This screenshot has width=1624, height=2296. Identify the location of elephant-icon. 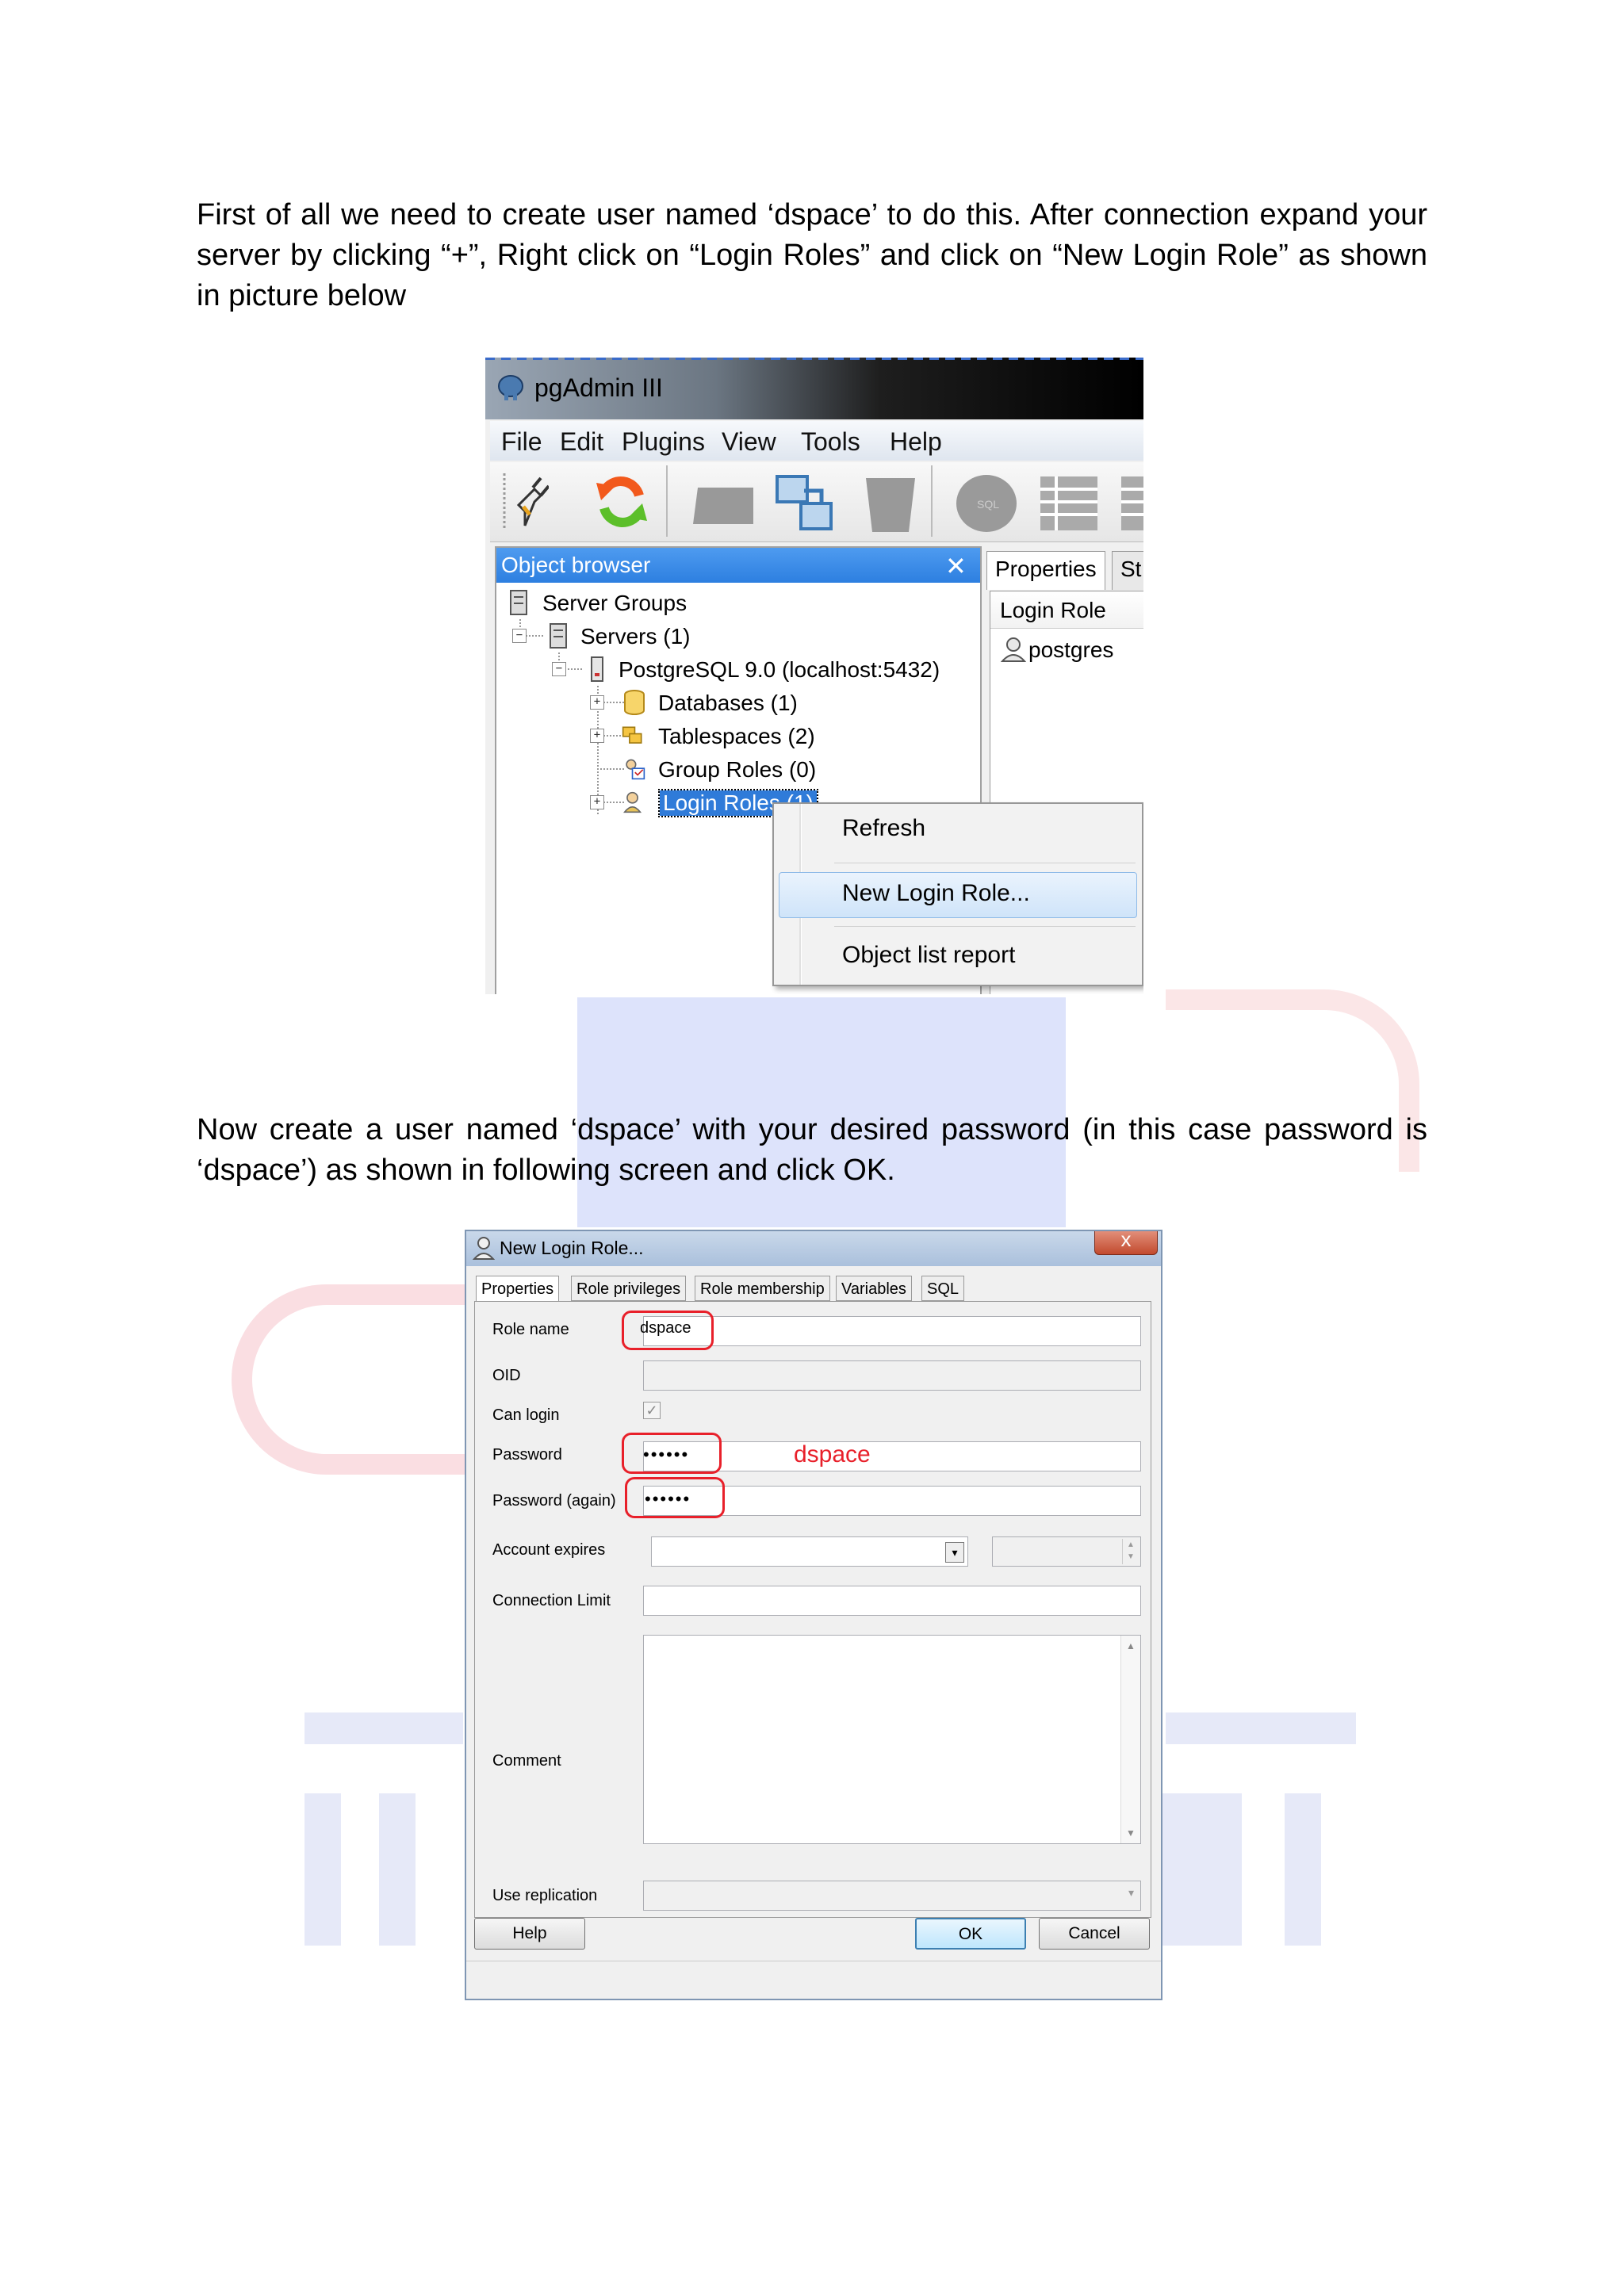
(510, 388).